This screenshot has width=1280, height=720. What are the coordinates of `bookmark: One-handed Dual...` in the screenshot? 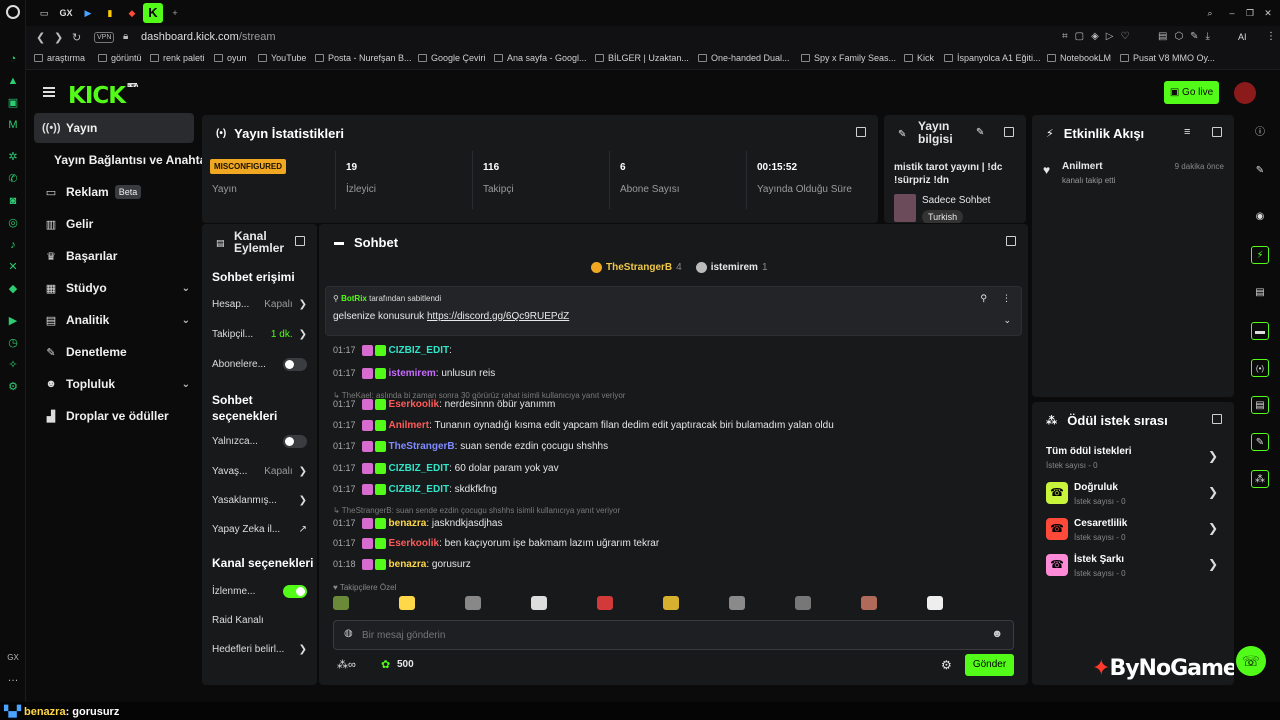 It's located at (744, 58).